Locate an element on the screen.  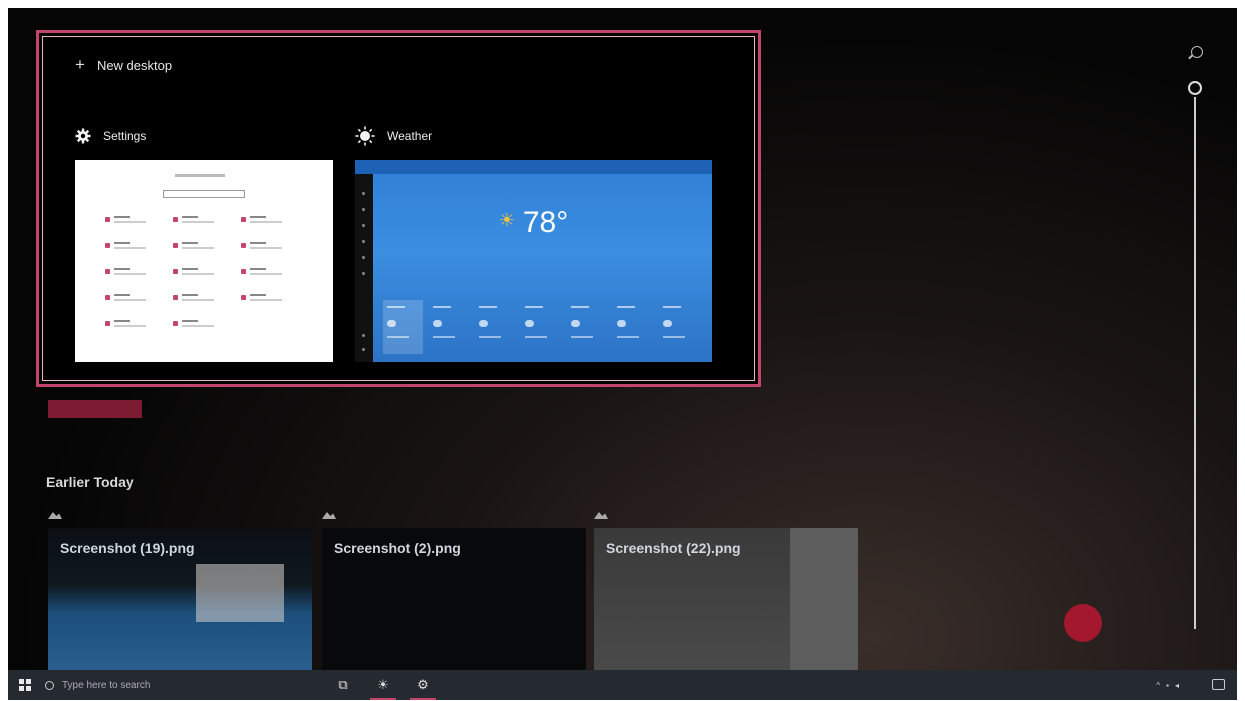
weather-preview-titlebar is located at coordinates (533, 167).